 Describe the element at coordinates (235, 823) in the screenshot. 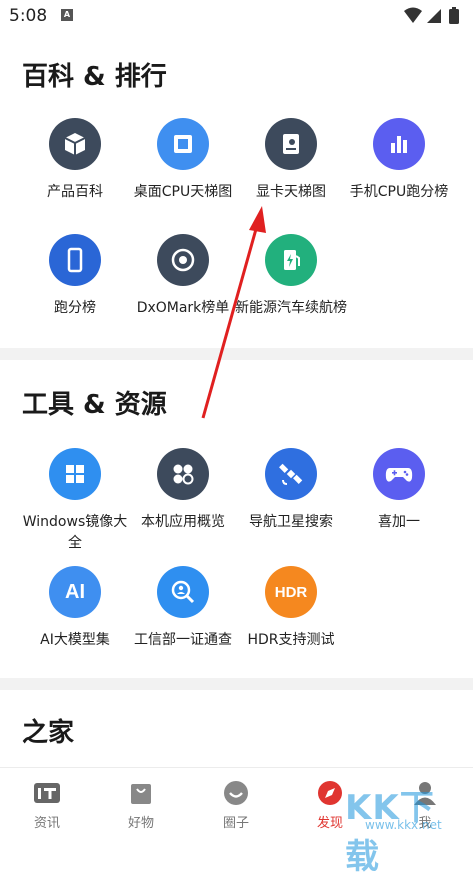

I see `nav-label: 圈子` at that location.